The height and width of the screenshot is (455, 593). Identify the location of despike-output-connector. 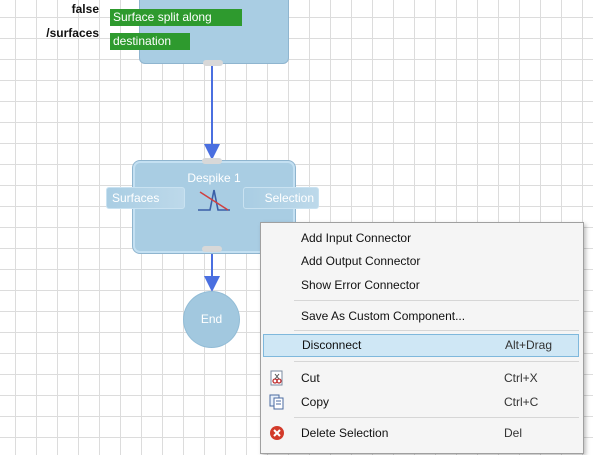
(212, 249).